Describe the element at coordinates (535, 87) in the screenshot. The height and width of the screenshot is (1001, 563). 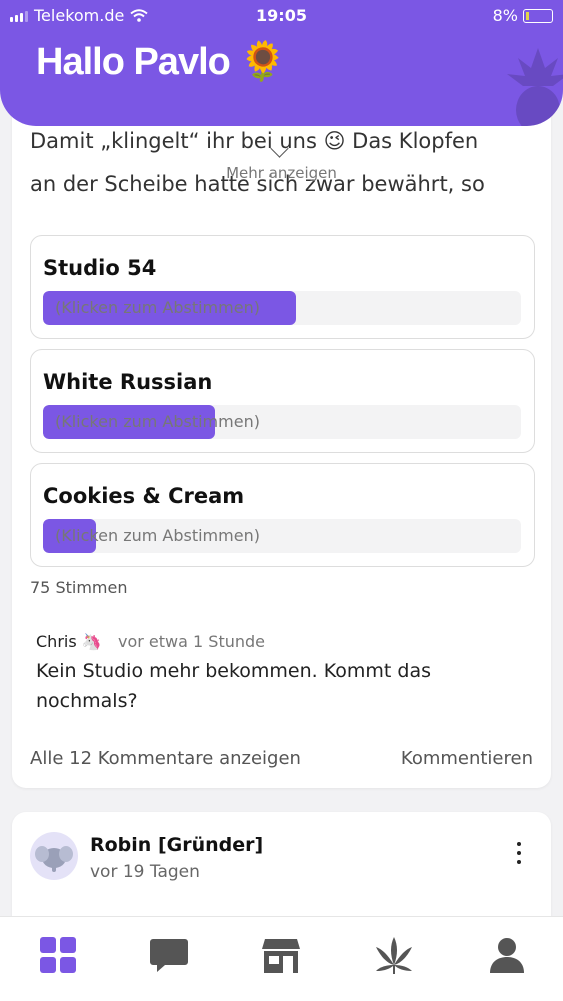
I see `pineapple-icon` at that location.